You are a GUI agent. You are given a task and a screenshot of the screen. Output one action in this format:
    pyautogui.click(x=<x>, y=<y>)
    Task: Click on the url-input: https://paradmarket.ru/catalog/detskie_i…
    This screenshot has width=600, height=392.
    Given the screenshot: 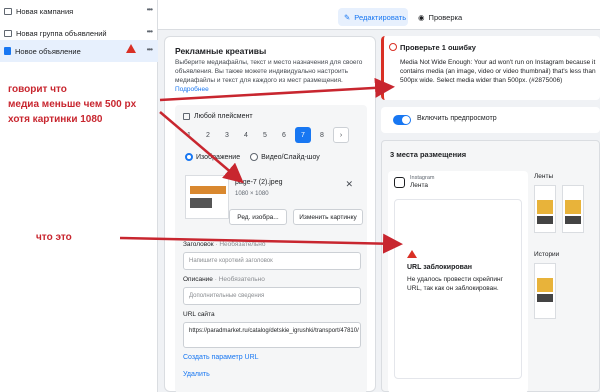 What is the action you would take?
    pyautogui.click(x=272, y=335)
    